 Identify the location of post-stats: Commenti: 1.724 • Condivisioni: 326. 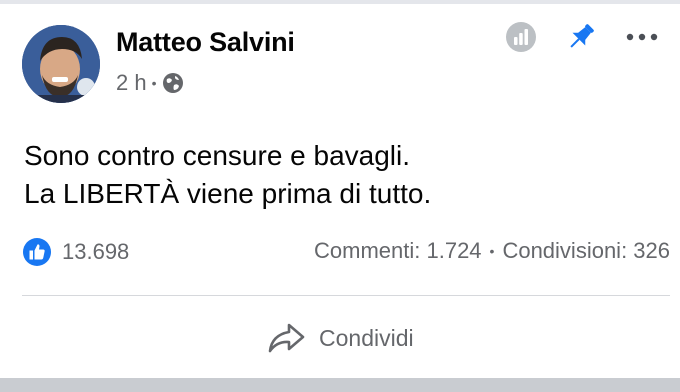
(492, 251).